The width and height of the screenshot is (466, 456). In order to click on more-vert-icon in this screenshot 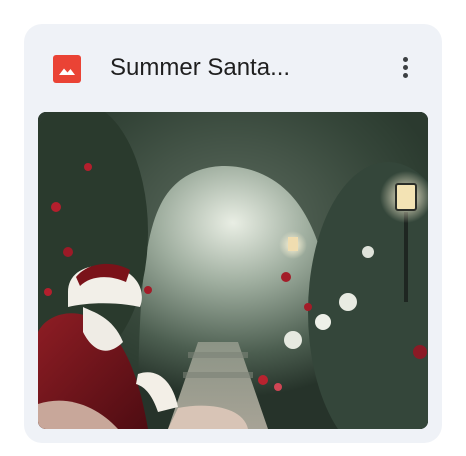, I will do `click(406, 68)`.